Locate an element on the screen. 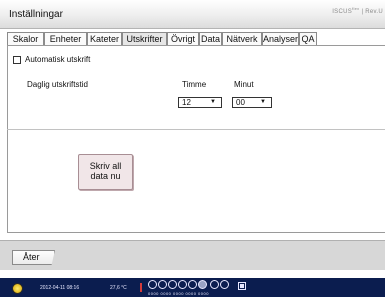 This screenshot has height=297, width=385. tab-ovrigt: Övrigt is located at coordinates (183, 38).